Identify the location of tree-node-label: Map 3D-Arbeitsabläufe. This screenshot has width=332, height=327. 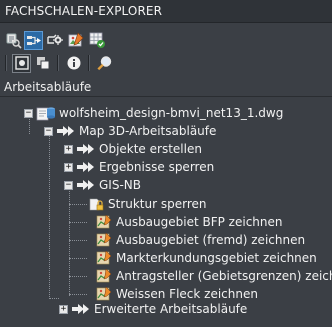
(148, 131).